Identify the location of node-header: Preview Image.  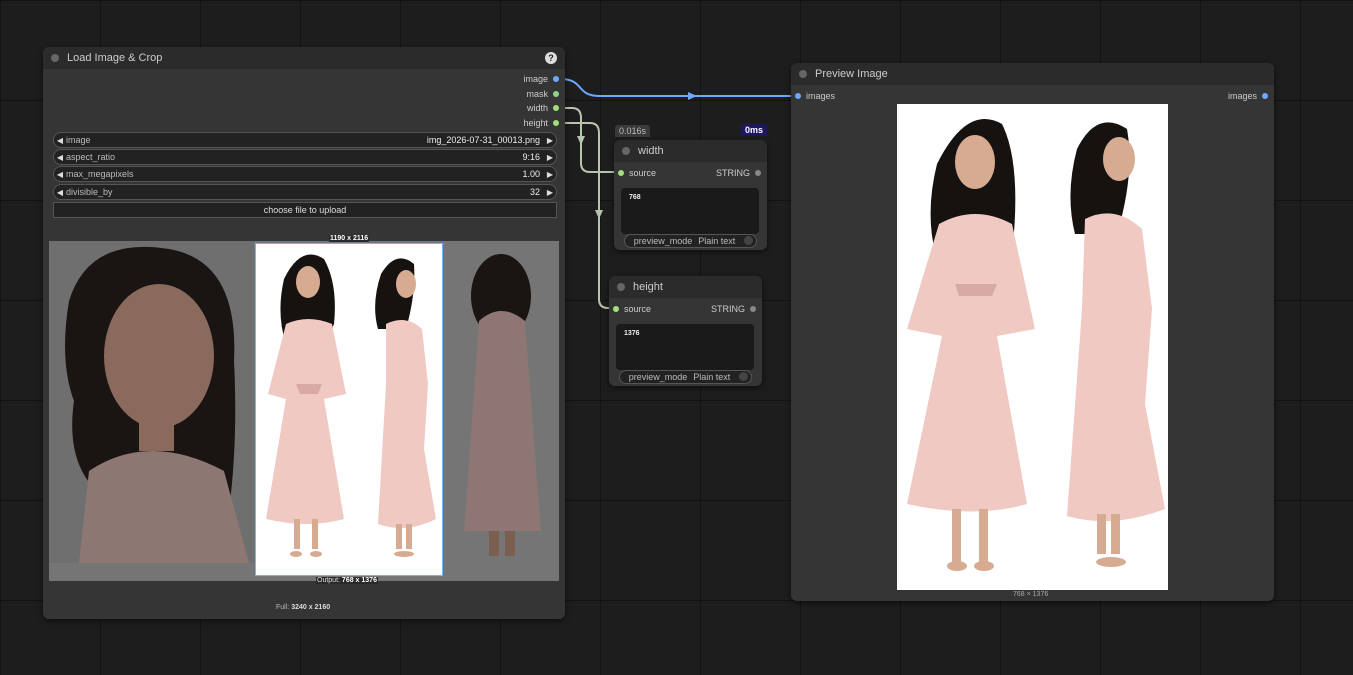
(1032, 74).